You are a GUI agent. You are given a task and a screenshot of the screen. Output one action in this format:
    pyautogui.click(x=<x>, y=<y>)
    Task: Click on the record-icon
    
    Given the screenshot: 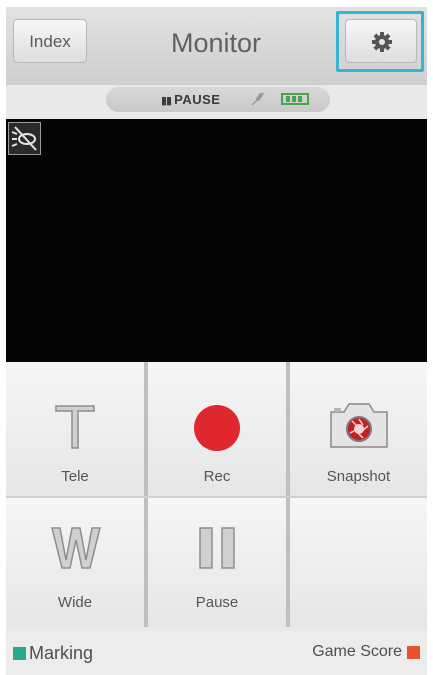 What is the action you would take?
    pyautogui.click(x=217, y=428)
    